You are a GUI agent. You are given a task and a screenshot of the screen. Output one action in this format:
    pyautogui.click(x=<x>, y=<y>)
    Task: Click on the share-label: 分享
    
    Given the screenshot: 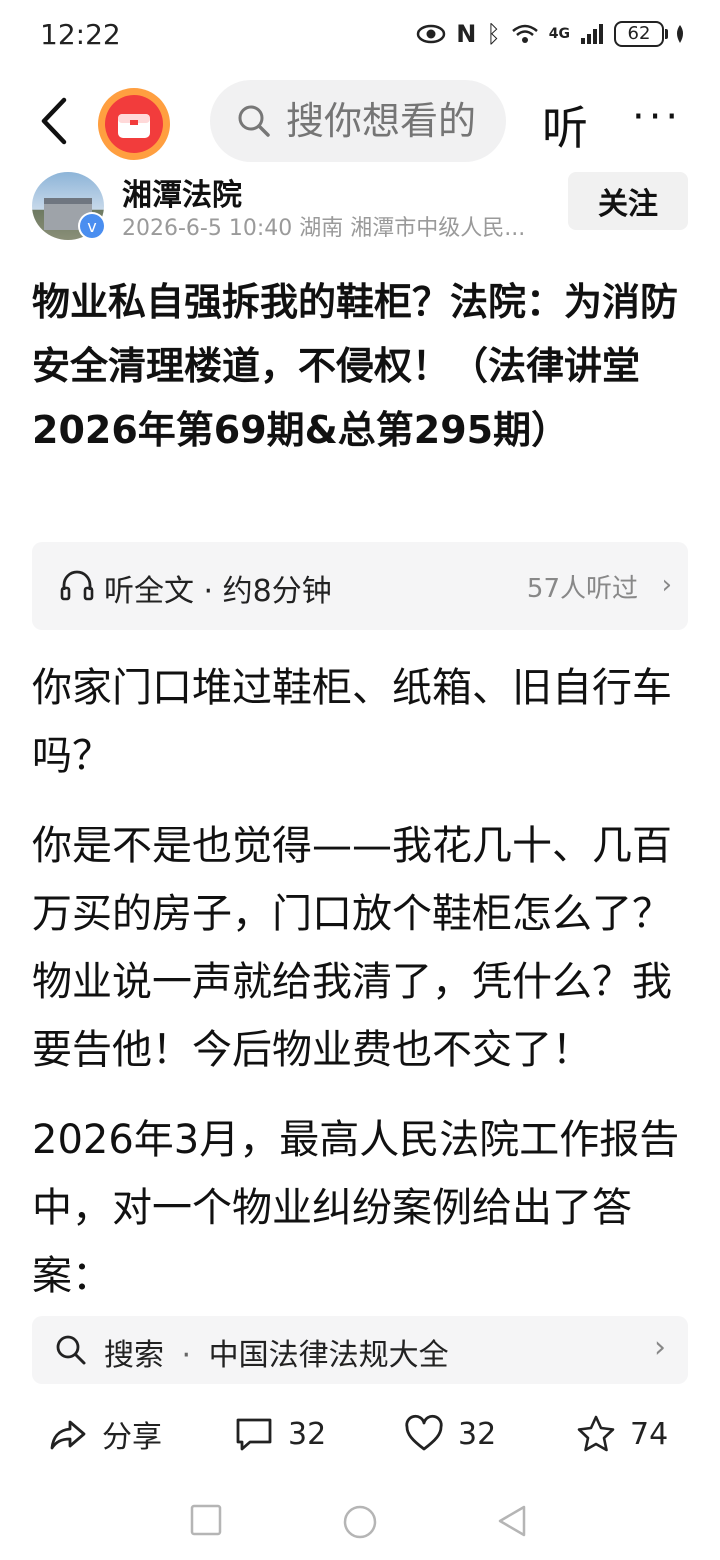 What is the action you would take?
    pyautogui.click(x=132, y=1437)
    